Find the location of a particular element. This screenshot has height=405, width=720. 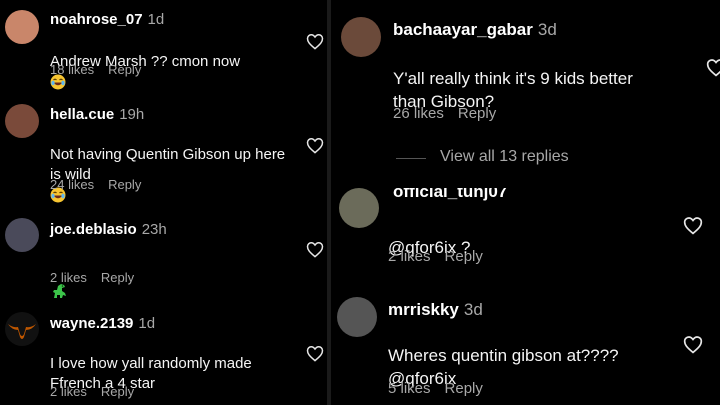

comment-item: official_tunj07 @qfor6ix ? 2 likes Reply is located at coordinates (525, 238).